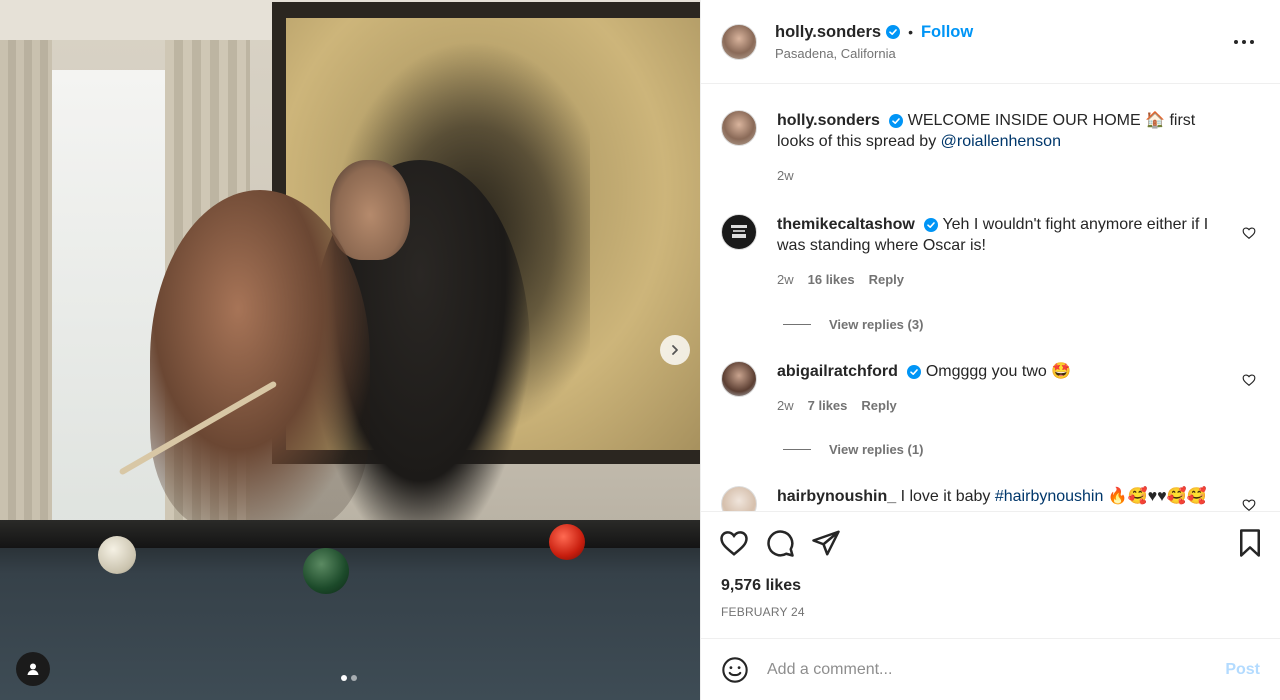  Describe the element at coordinates (947, 496) in the screenshot. I see `comment-text: I love it baby` at that location.